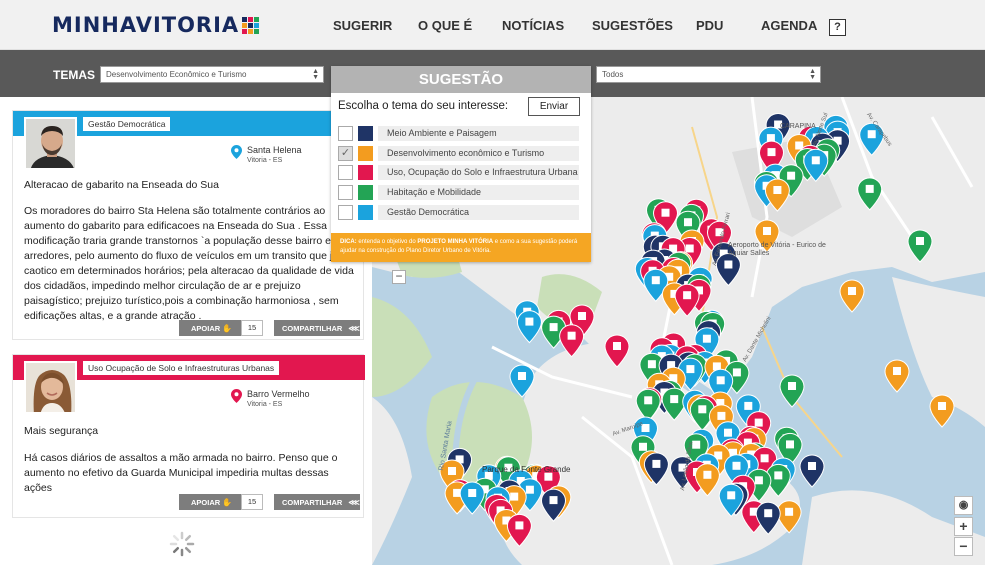  I want to click on send-button: Enviar, so click(554, 106).